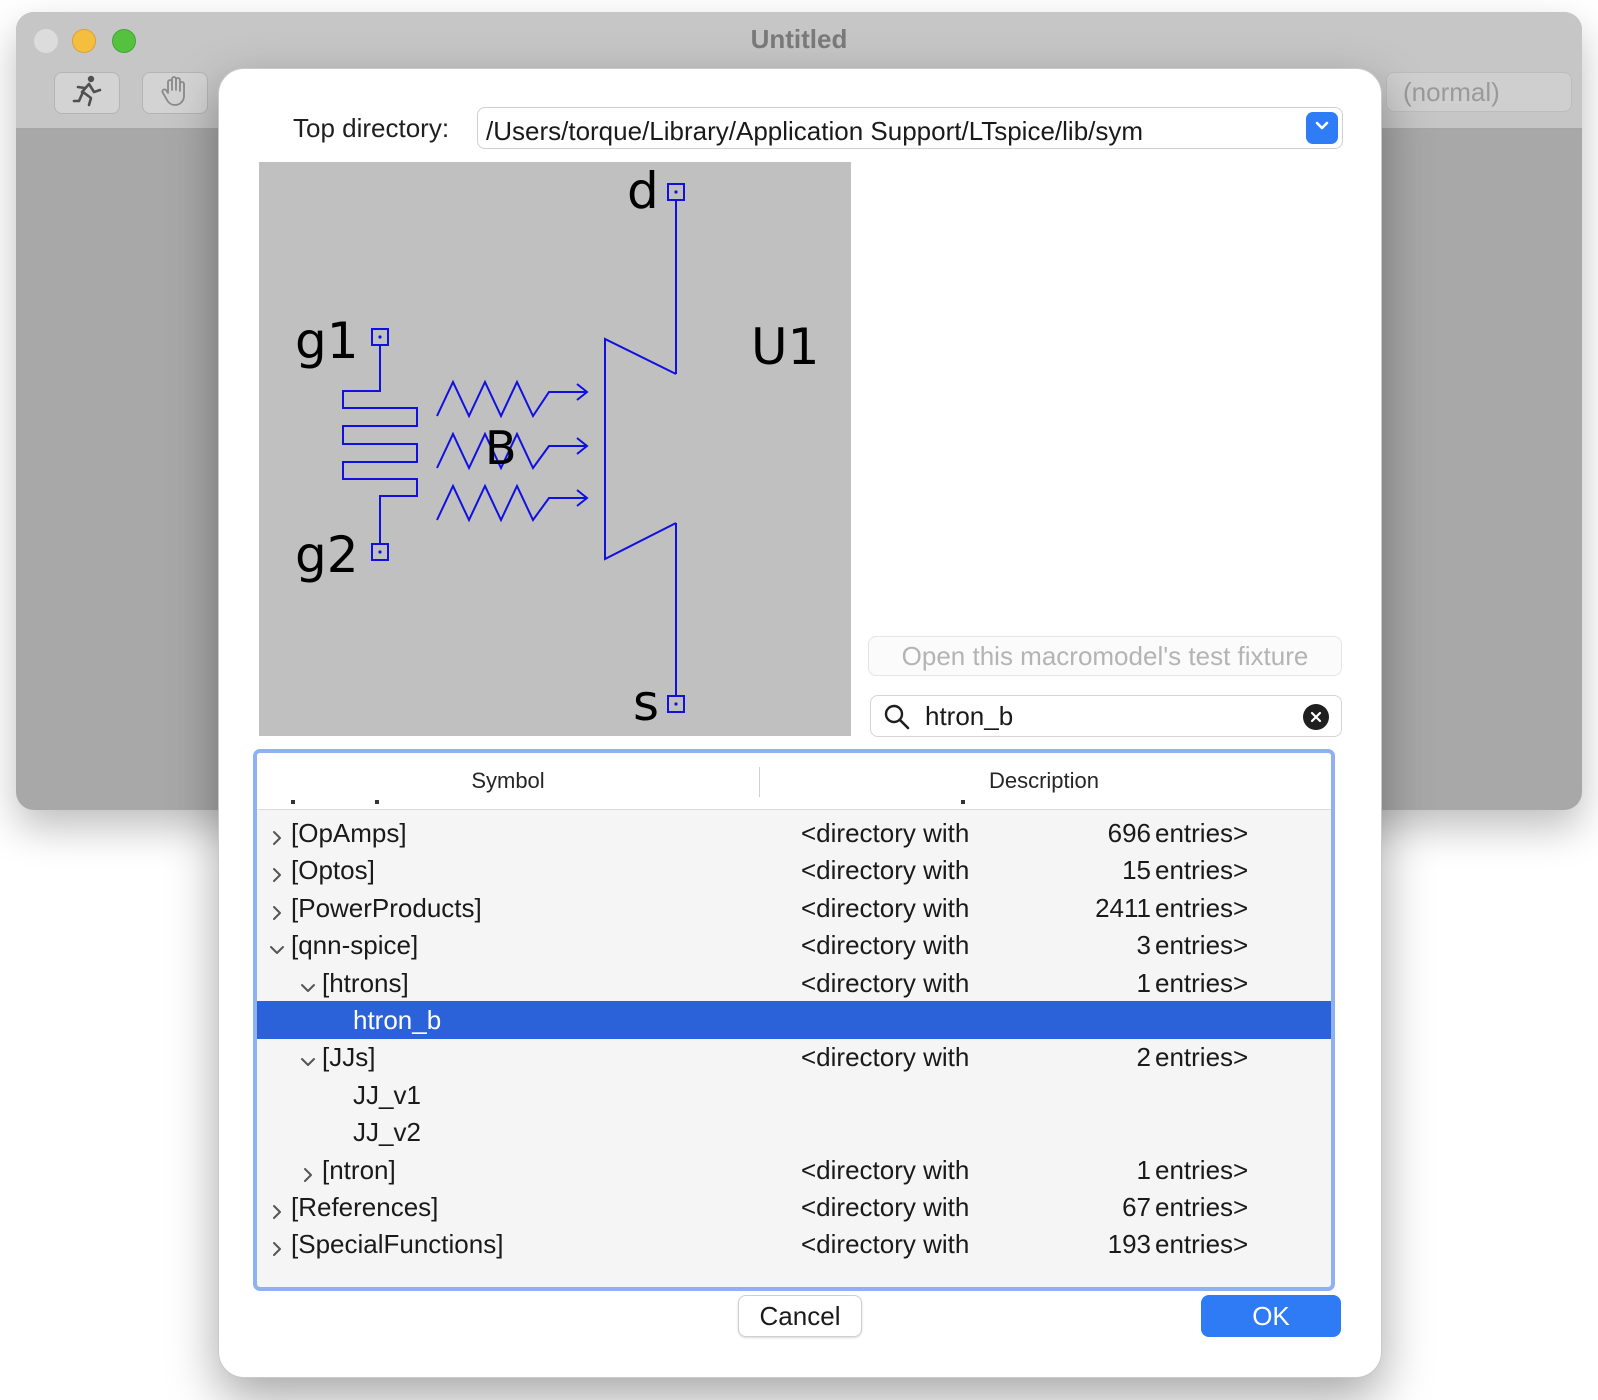 This screenshot has height=1400, width=1598. I want to click on row-symbol-name: JJ_v2, so click(387, 1132).